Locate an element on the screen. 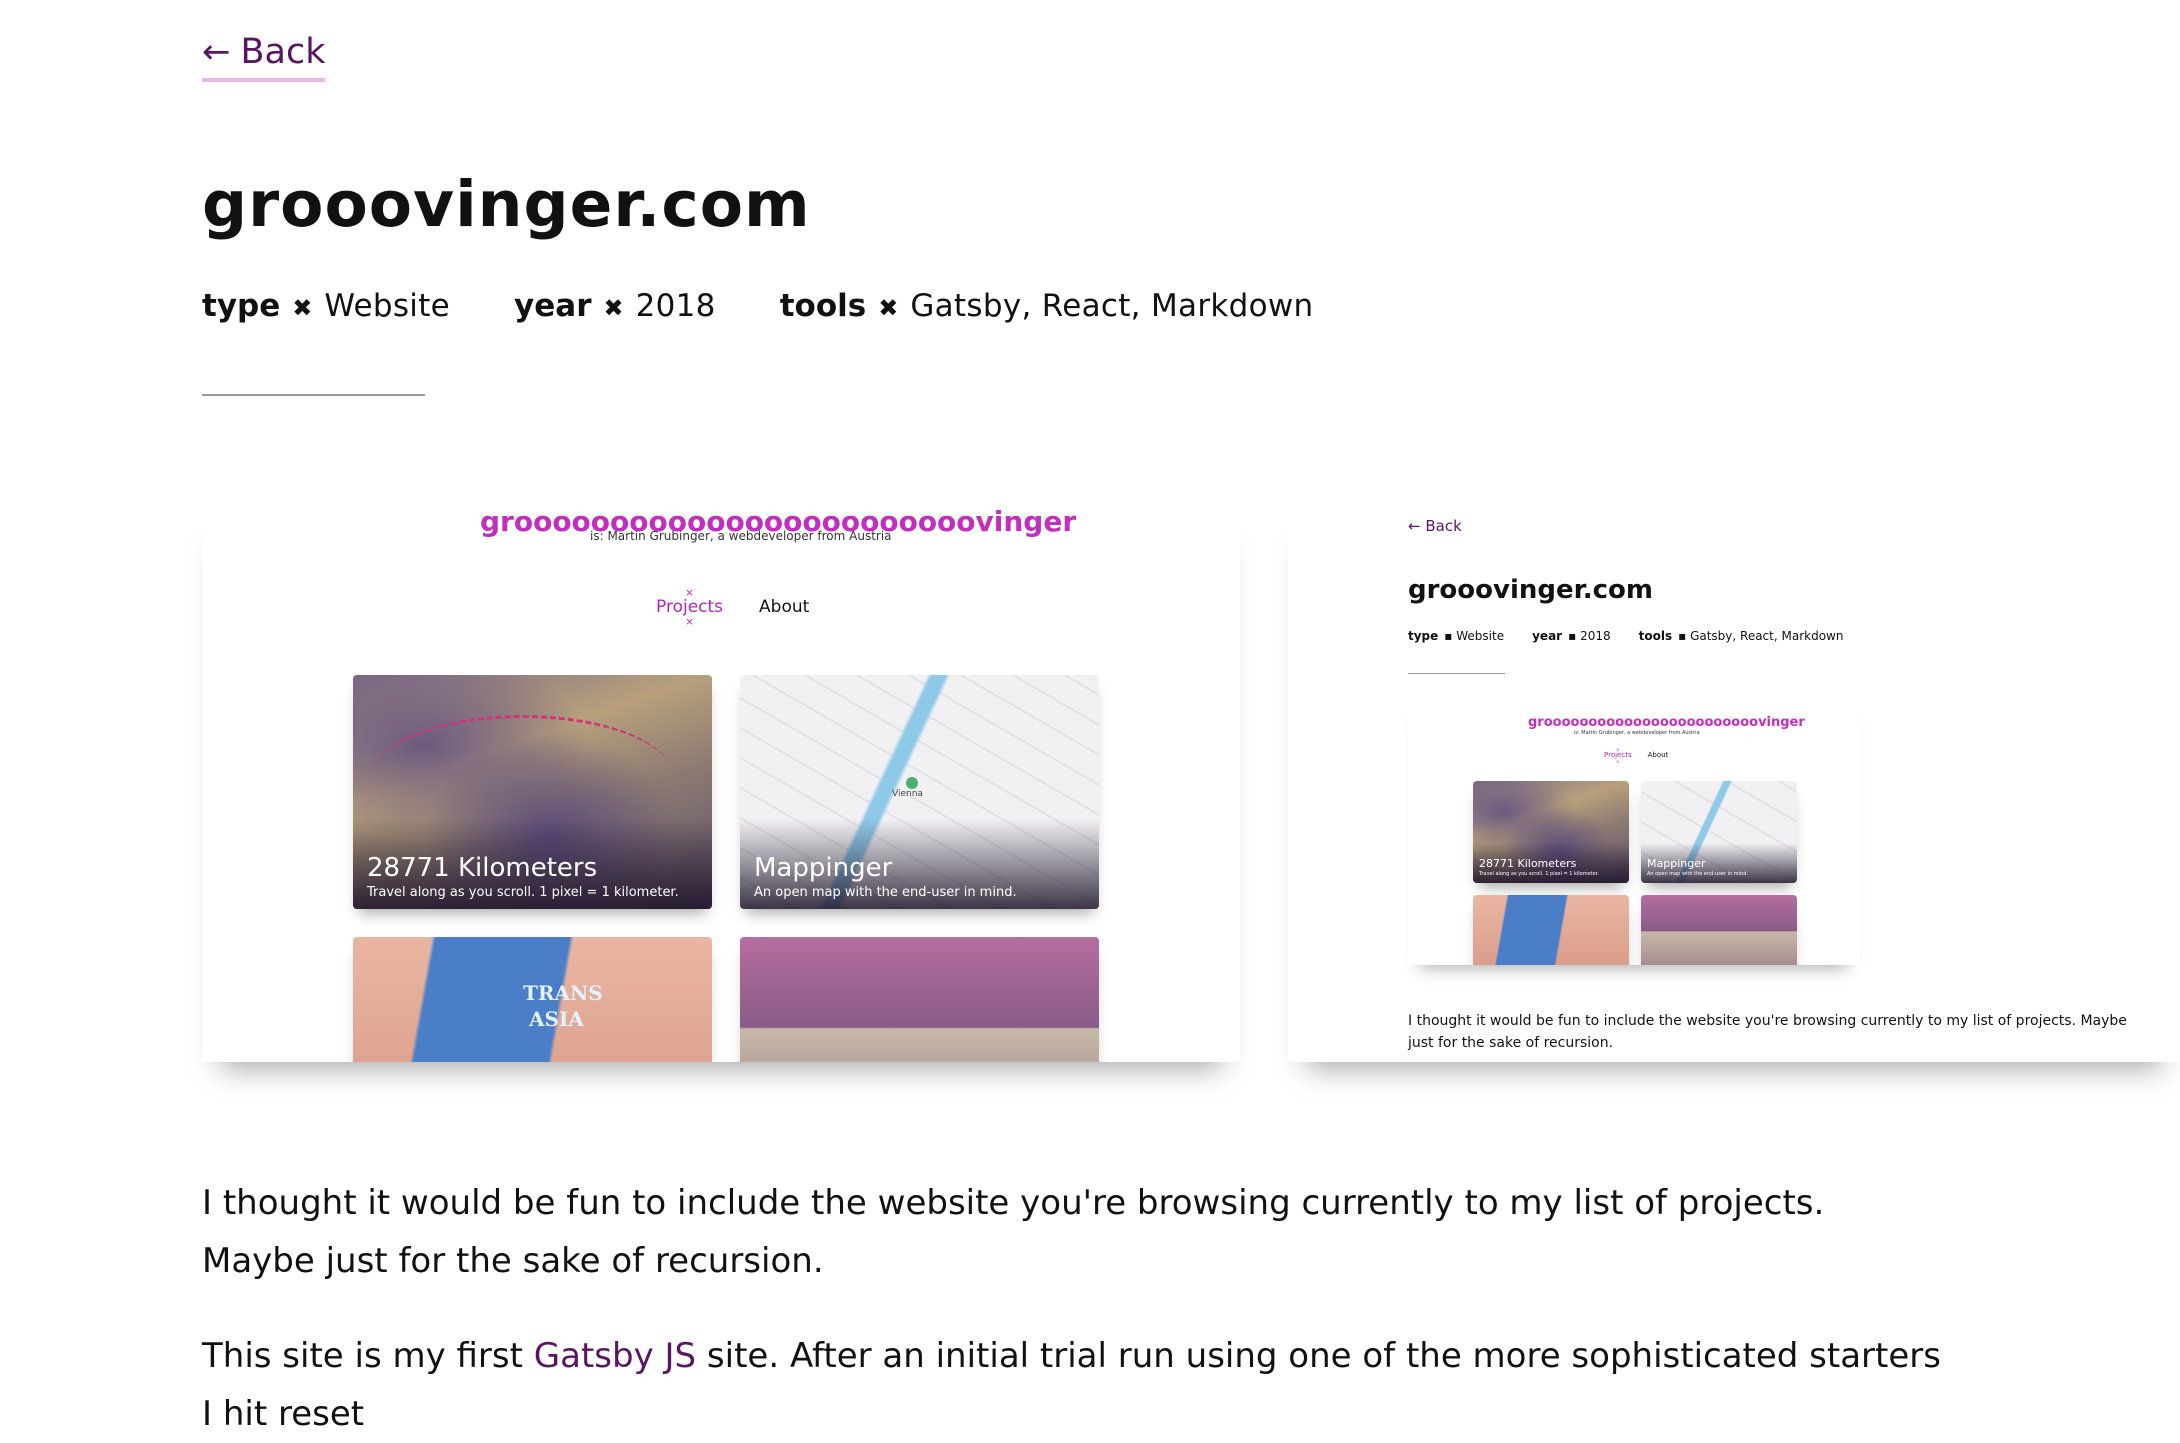 This screenshot has height=1443, width=2180. map-pin-icon is located at coordinates (912, 783).